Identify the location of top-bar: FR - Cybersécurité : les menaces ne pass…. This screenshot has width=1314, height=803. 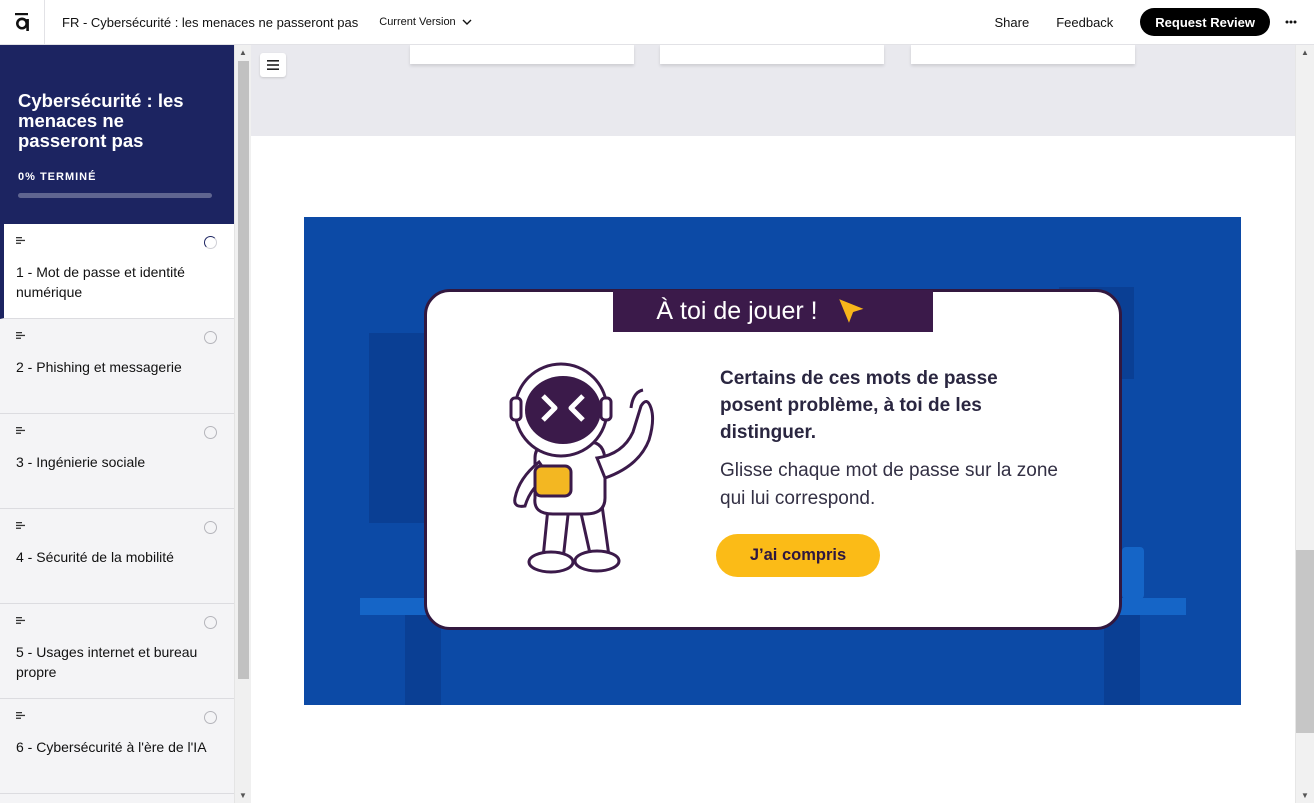
(657, 22).